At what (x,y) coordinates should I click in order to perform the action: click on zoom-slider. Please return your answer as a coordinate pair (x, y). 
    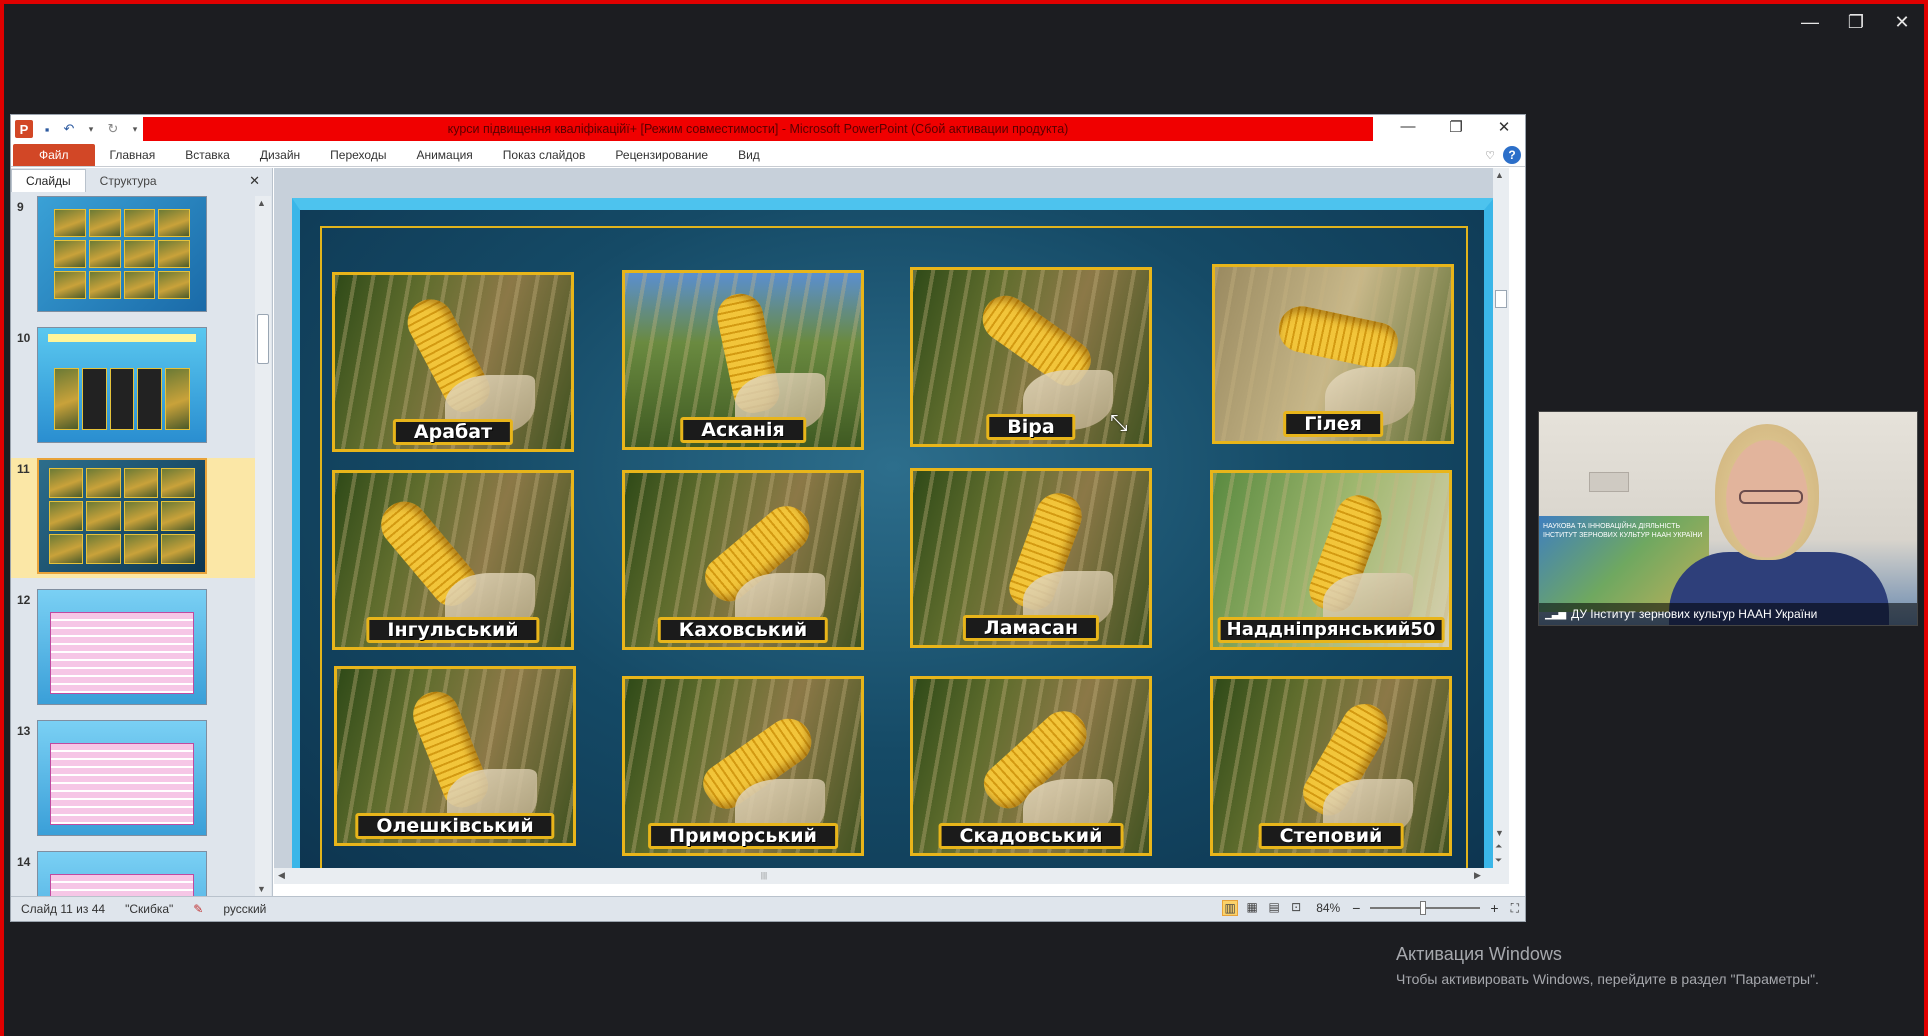
    Looking at the image, I should click on (1425, 908).